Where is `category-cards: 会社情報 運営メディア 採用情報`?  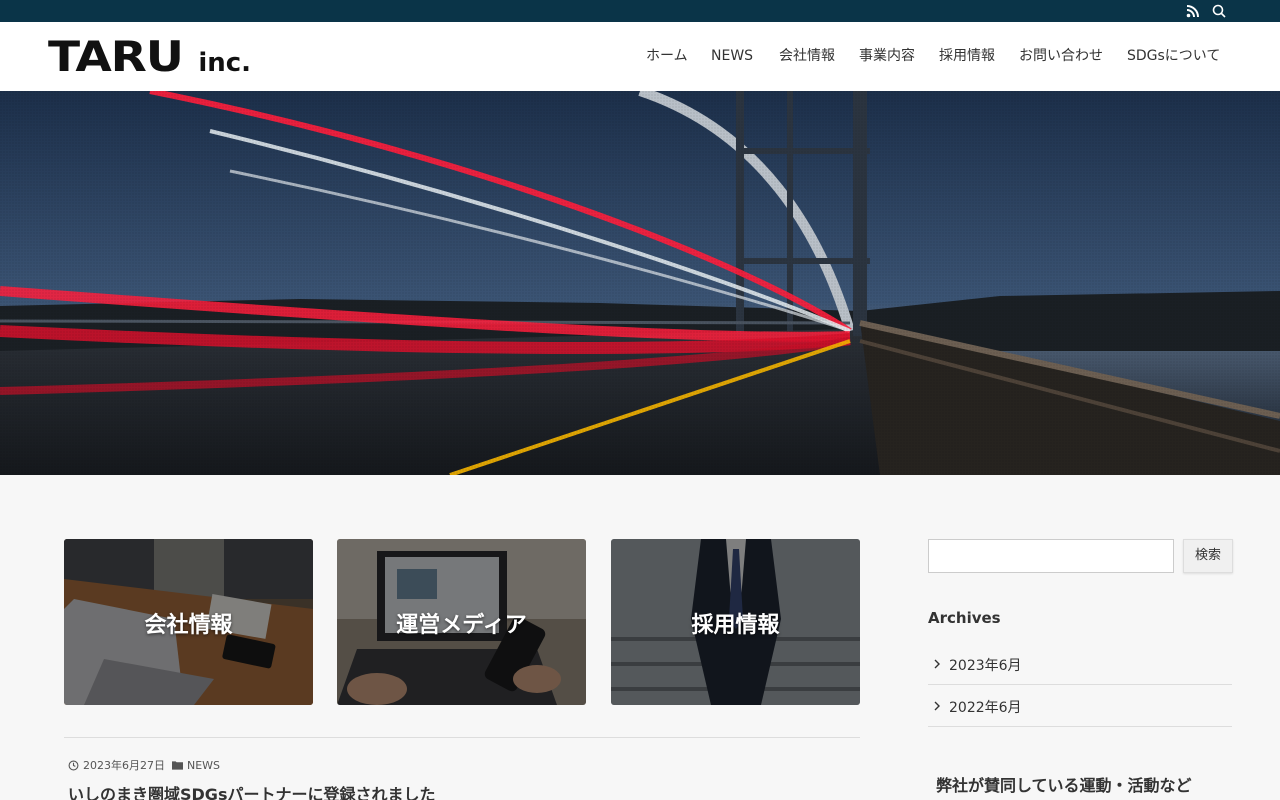
category-cards: 会社情報 運営メディア 採用情報 is located at coordinates (462, 622).